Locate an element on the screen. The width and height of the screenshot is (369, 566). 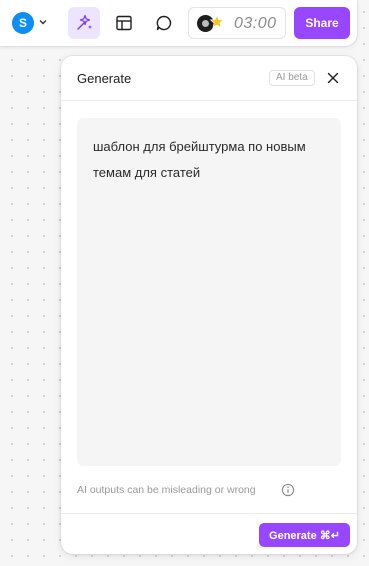
layout-tool-button is located at coordinates (124, 23).